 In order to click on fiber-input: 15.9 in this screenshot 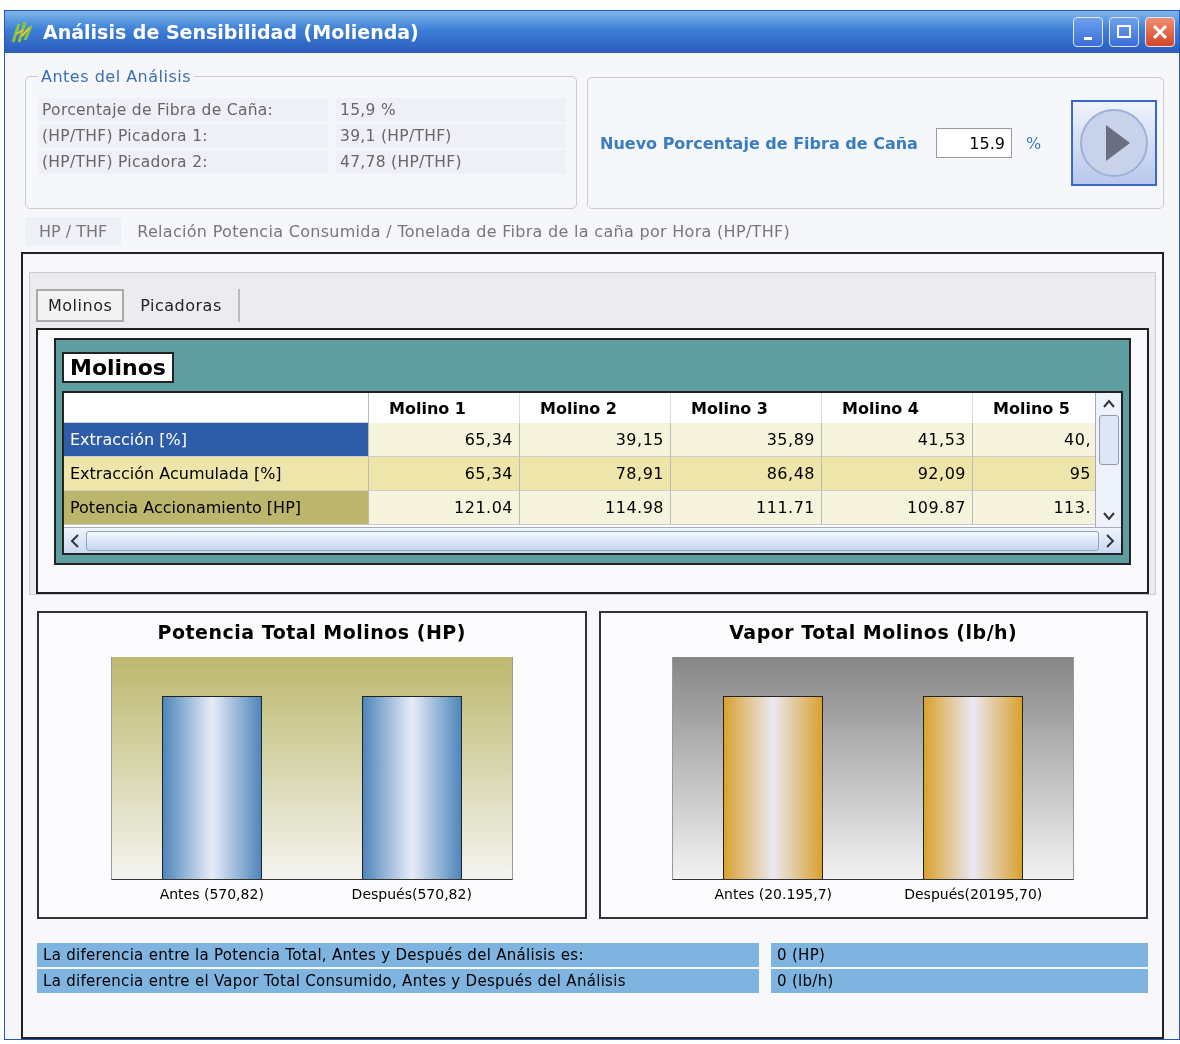, I will do `click(973, 143)`.